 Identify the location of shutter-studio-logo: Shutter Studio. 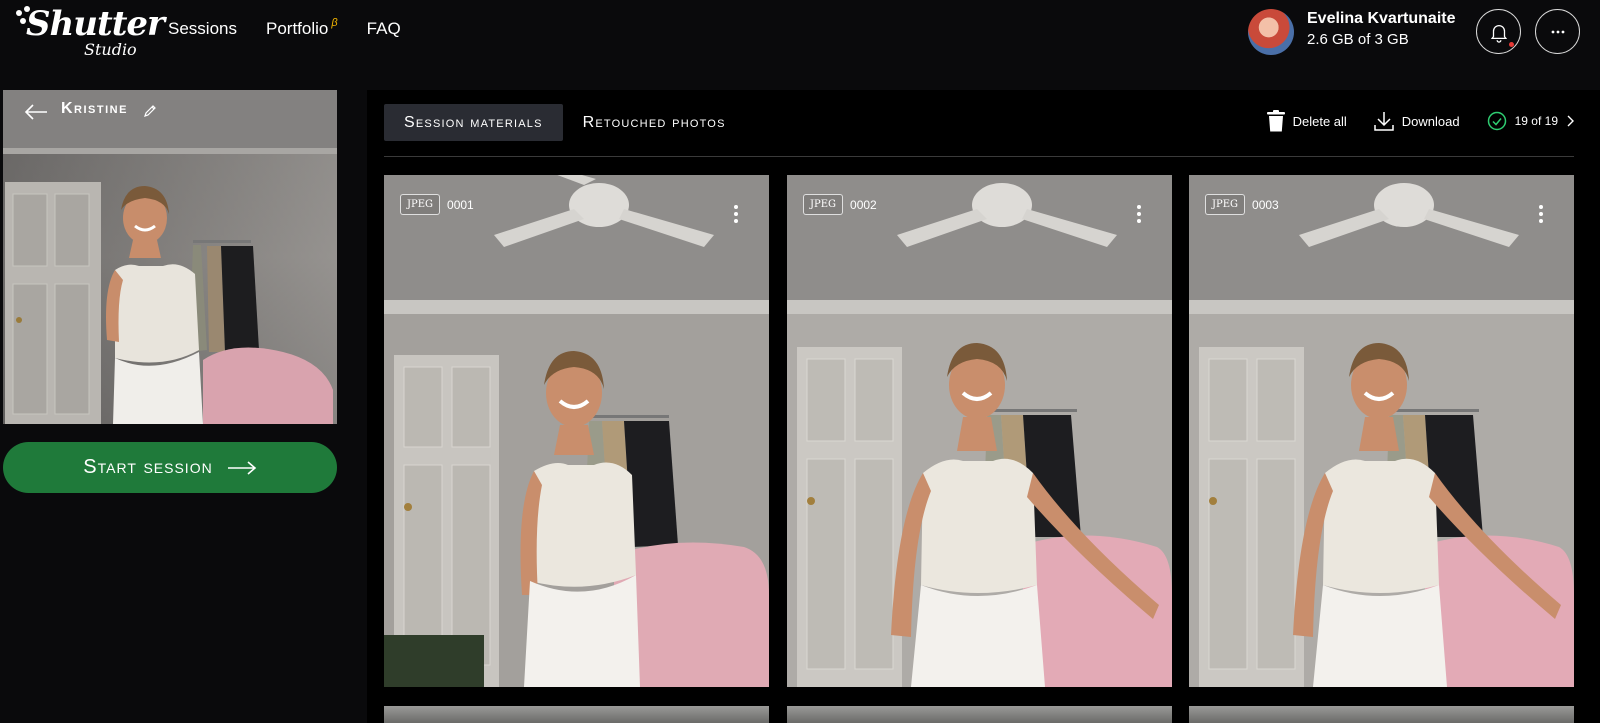
(89, 32).